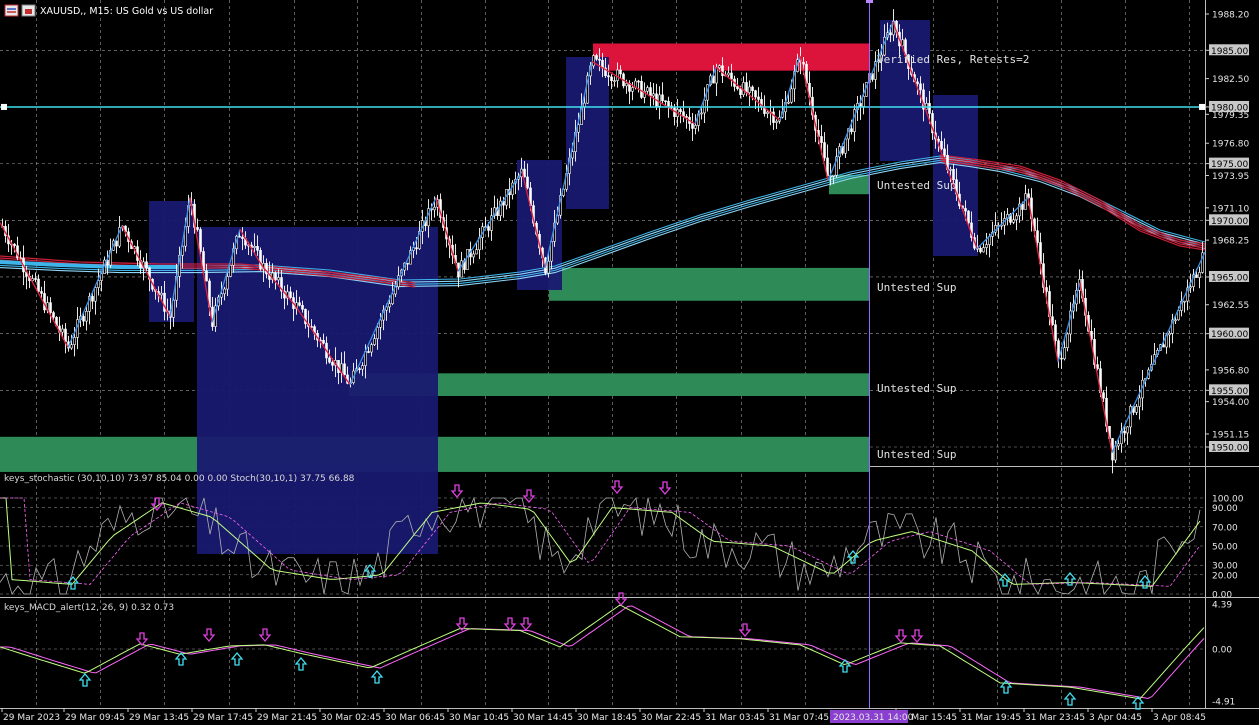 This screenshot has width=1259, height=725. Describe the element at coordinates (1230, 116) in the screenshot. I see `price-tick-label: 1979.35` at that location.